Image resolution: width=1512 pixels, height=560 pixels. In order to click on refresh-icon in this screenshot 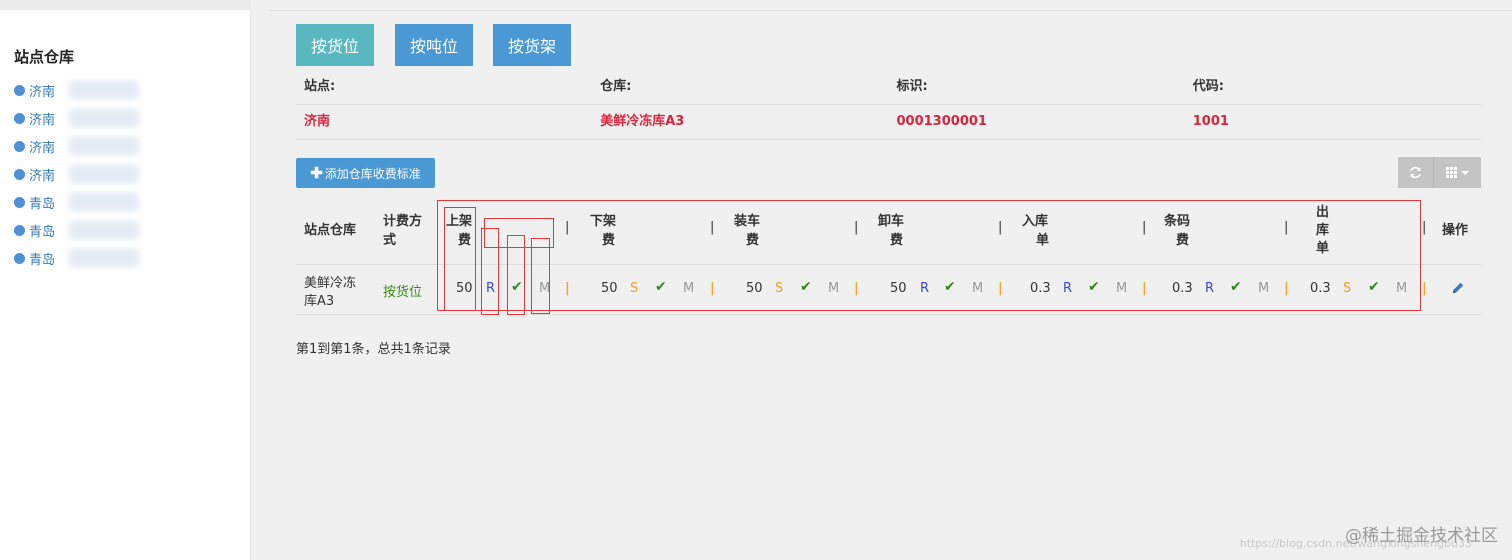, I will do `click(1415, 172)`.